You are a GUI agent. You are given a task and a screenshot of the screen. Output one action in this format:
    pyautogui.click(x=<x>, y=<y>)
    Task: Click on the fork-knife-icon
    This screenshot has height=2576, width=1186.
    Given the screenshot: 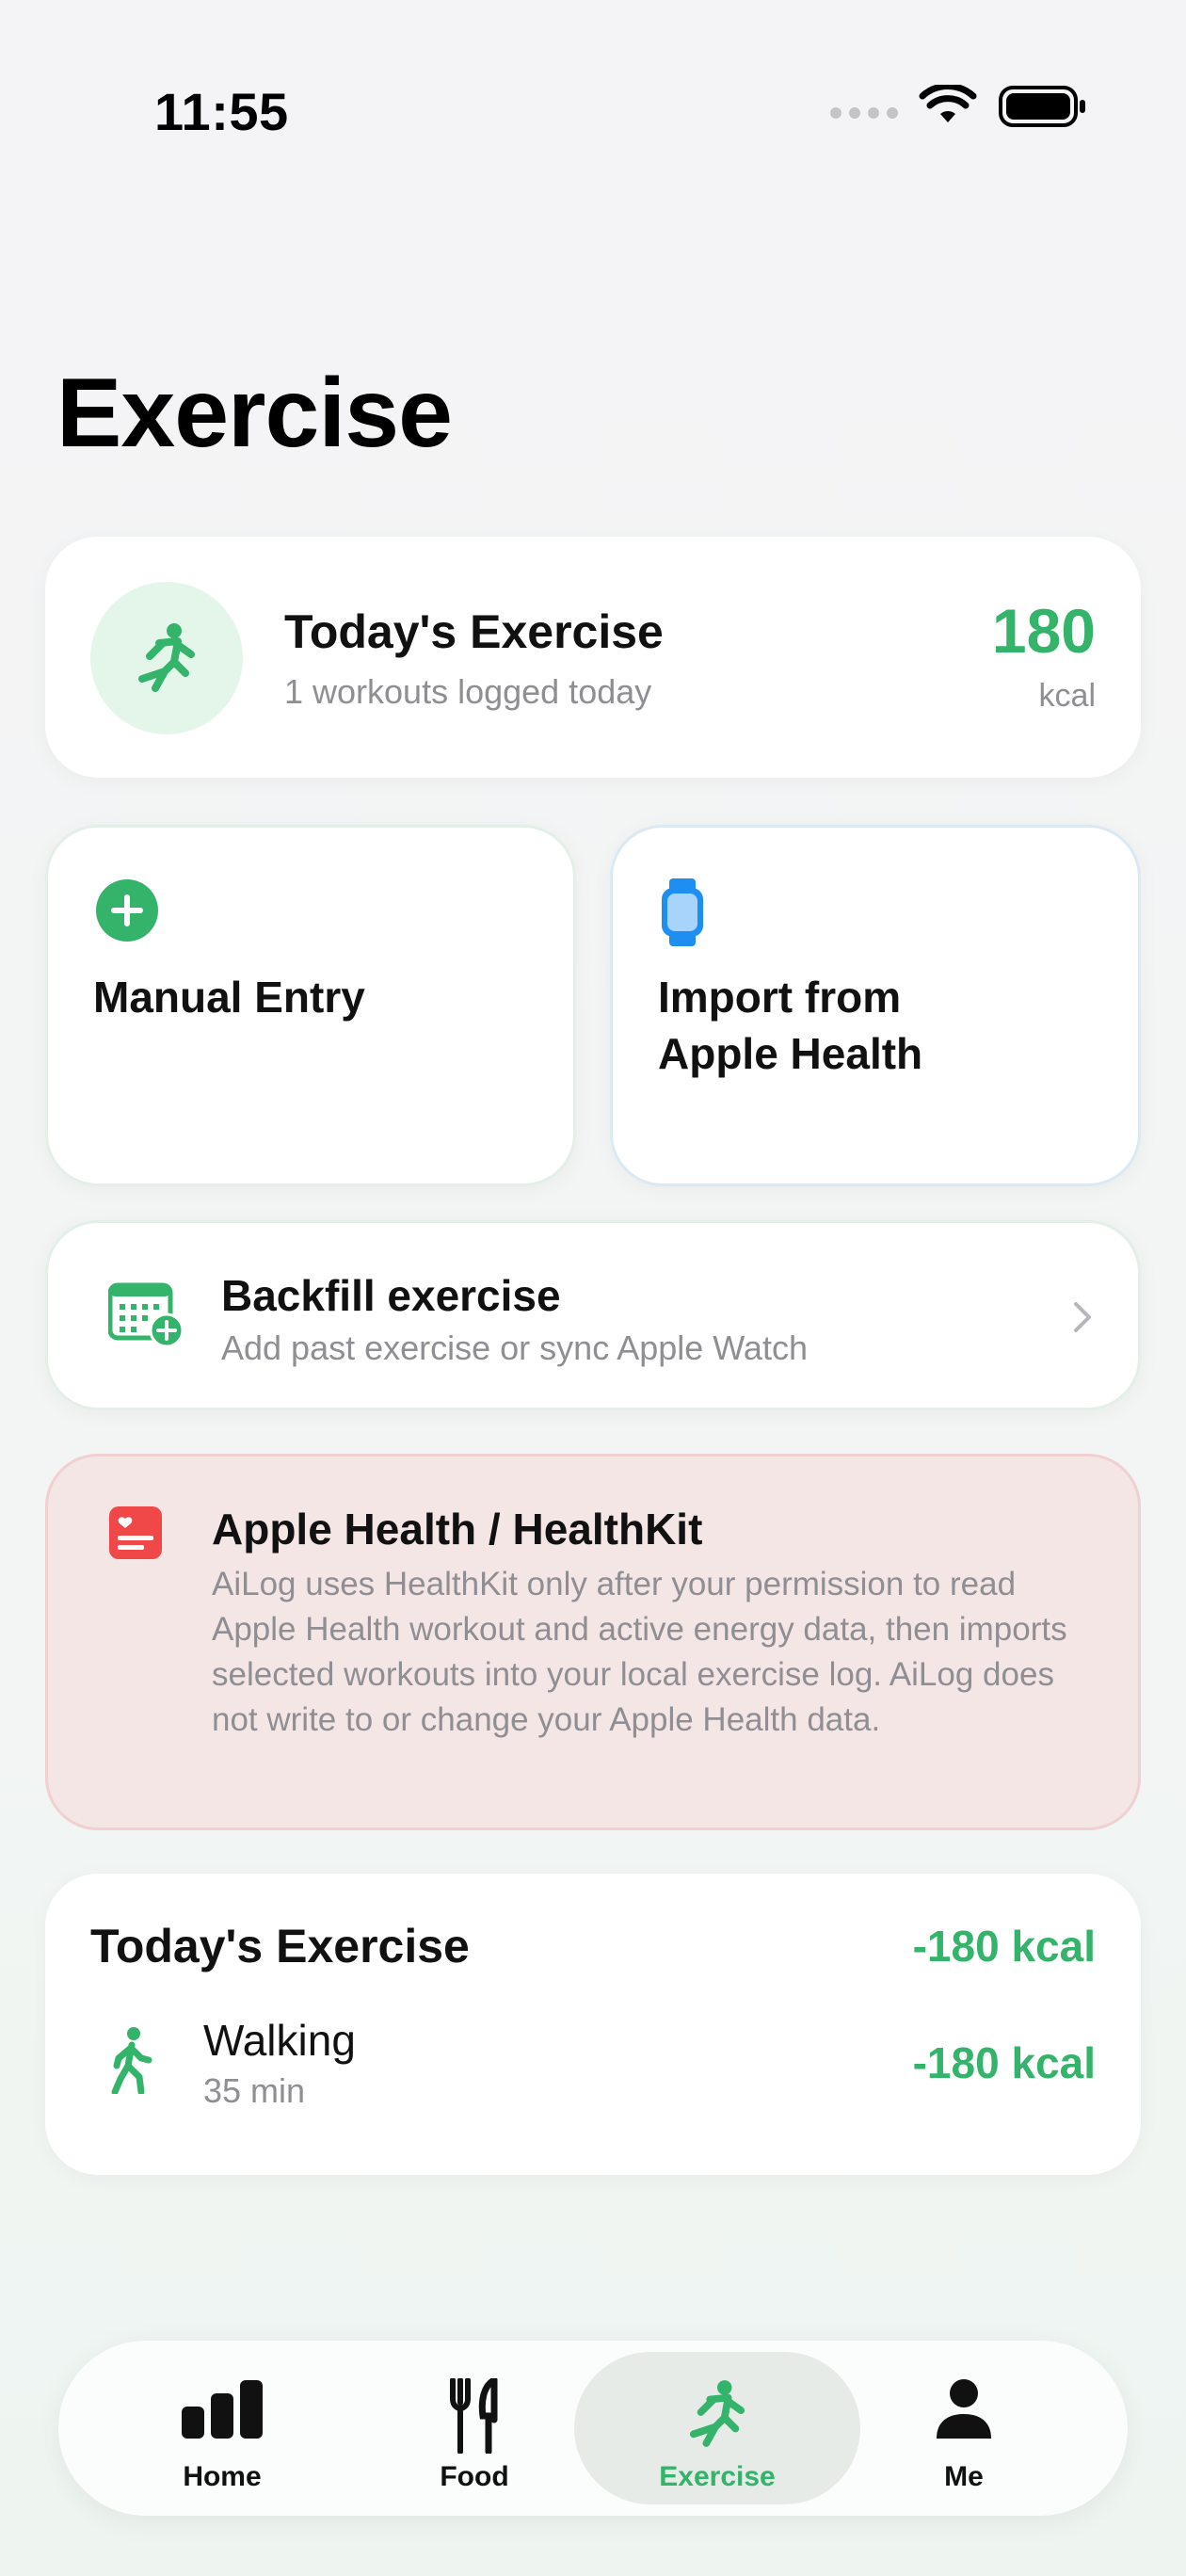 What is the action you would take?
    pyautogui.click(x=474, y=2416)
    